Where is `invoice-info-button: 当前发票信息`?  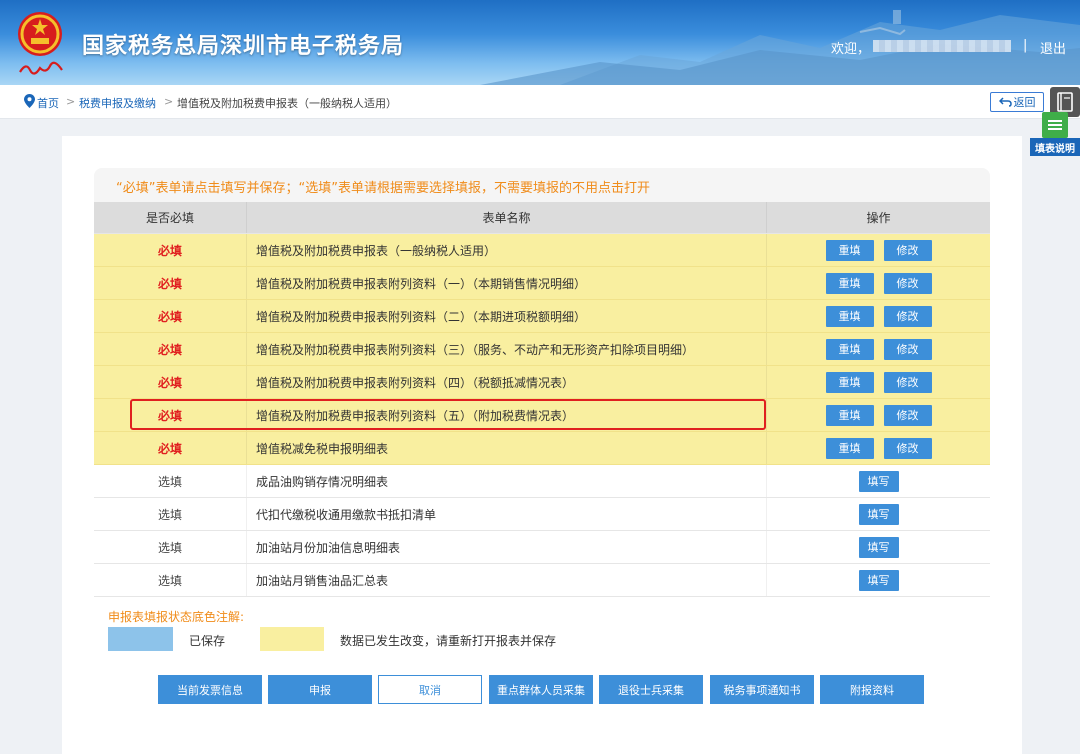
invoice-info-button: 当前发票信息 is located at coordinates (210, 689).